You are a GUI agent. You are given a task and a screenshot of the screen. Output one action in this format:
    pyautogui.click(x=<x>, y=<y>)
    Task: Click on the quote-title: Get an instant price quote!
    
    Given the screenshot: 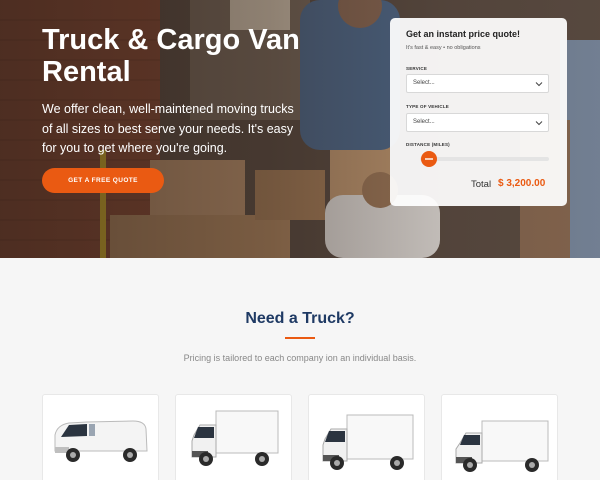 What is the action you would take?
    pyautogui.click(x=463, y=34)
    